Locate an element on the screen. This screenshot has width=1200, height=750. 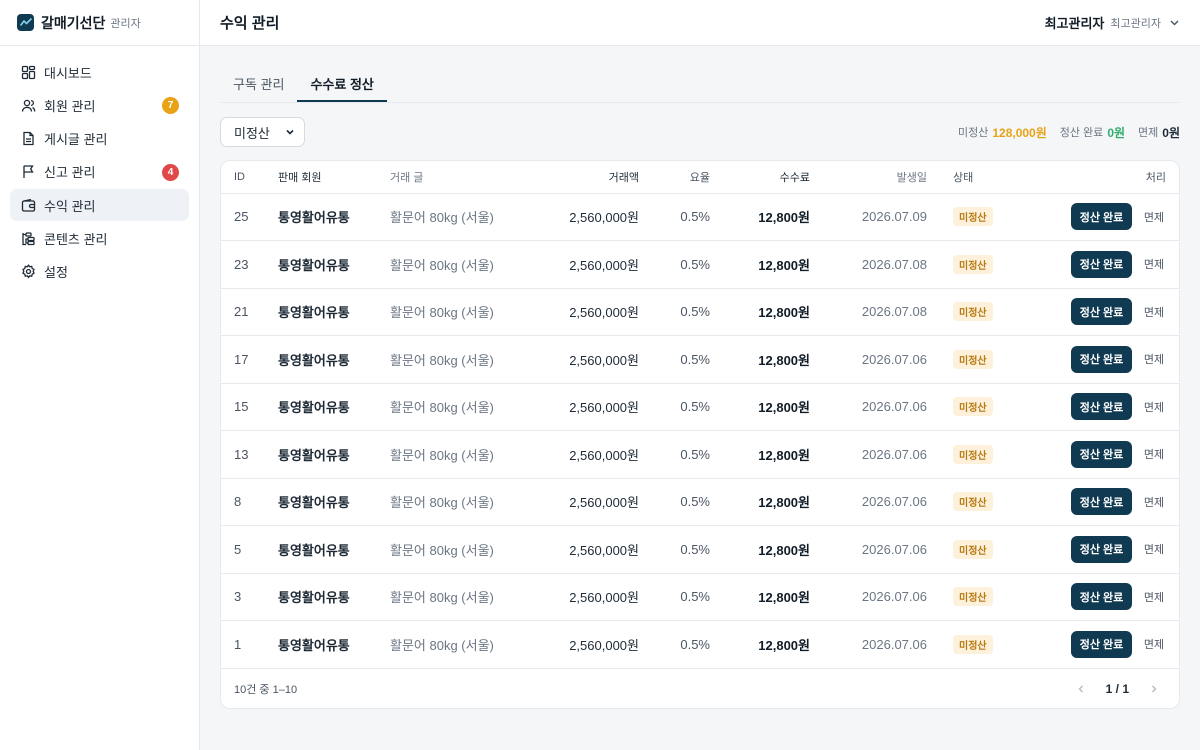
sidebar-item-posts: 게시글 관리 is located at coordinates (99, 139).